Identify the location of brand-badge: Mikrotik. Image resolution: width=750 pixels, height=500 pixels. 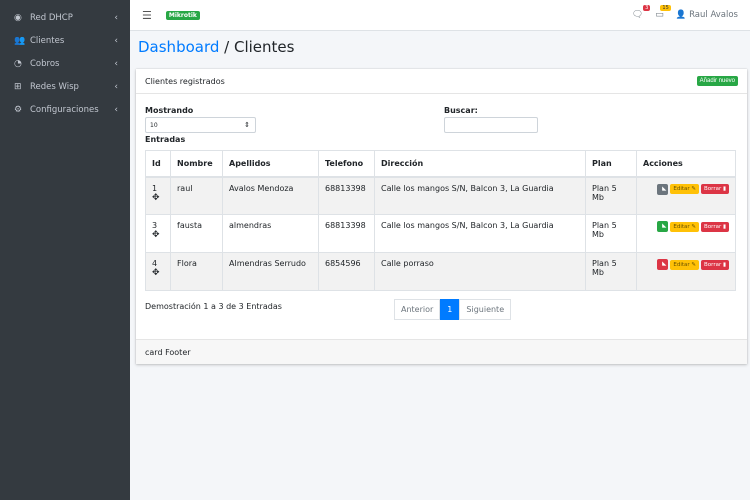
(182, 15).